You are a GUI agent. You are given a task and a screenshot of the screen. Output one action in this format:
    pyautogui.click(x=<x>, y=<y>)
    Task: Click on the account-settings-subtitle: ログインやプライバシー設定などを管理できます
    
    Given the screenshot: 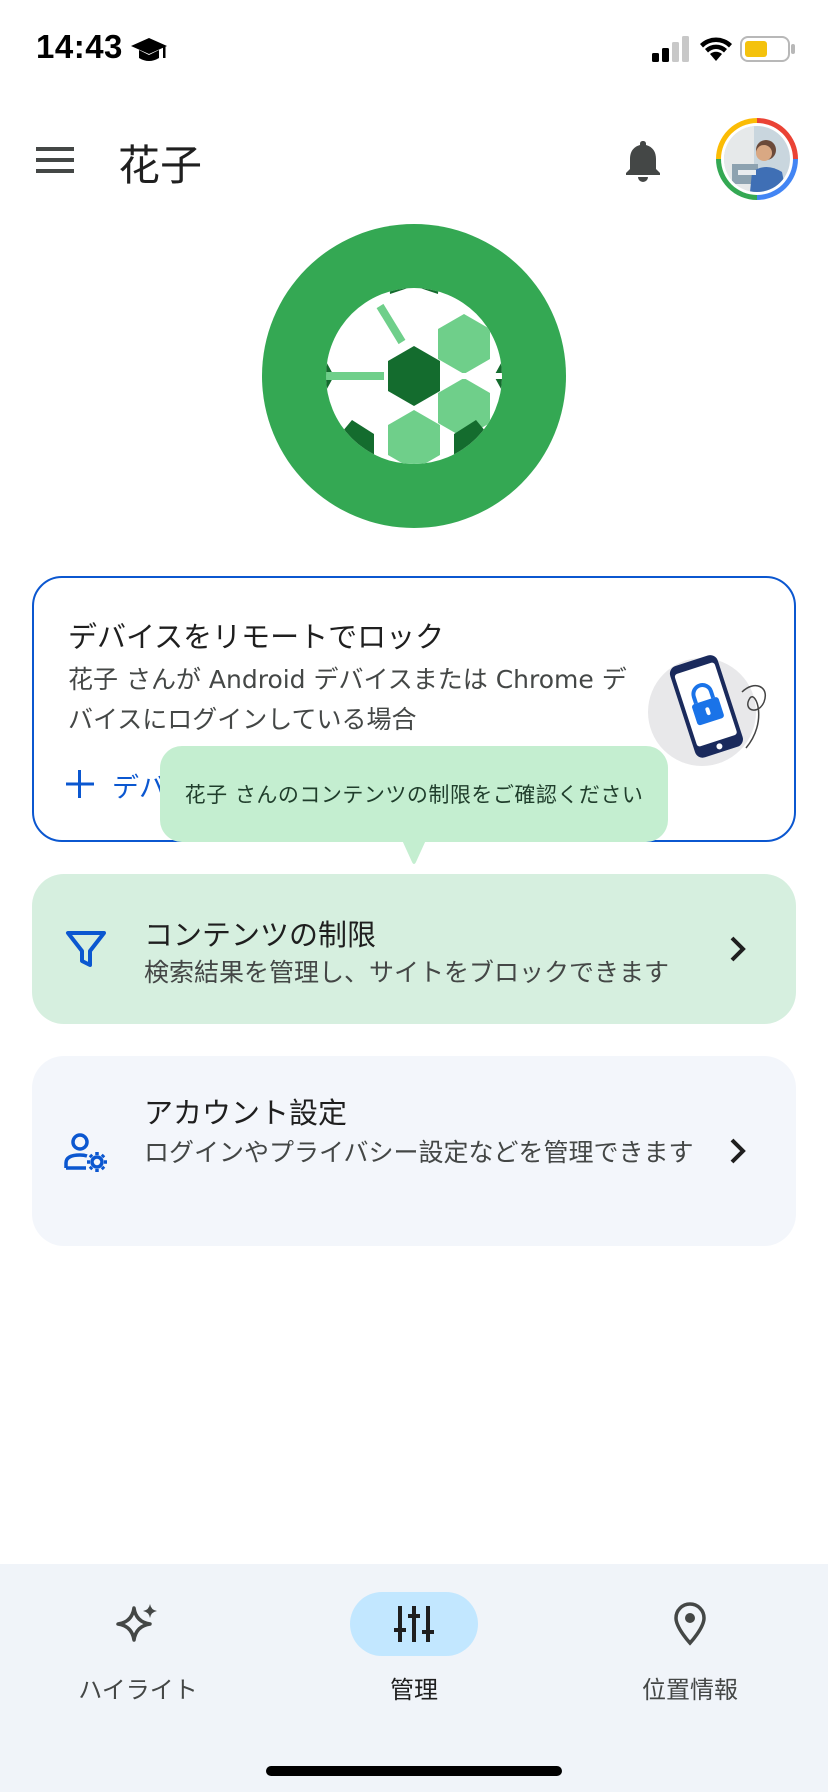 What is the action you would take?
    pyautogui.click(x=419, y=1152)
    